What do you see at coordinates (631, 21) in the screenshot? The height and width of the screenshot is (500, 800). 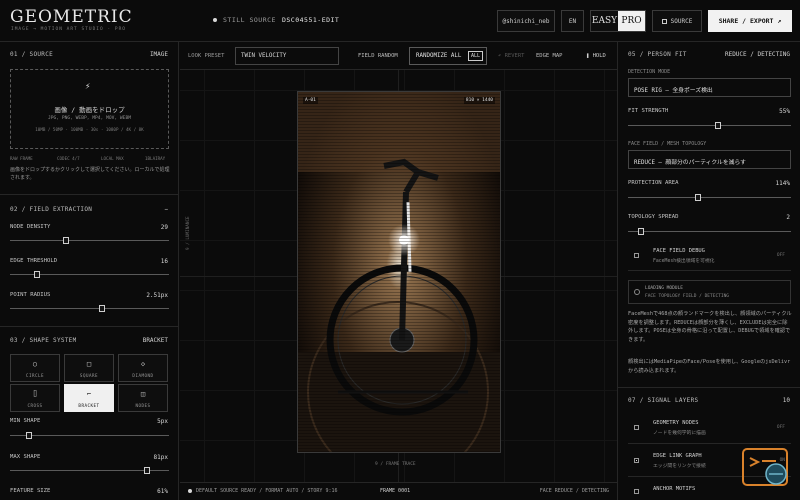 I see `mode-pro-button: PRO` at bounding box center [631, 21].